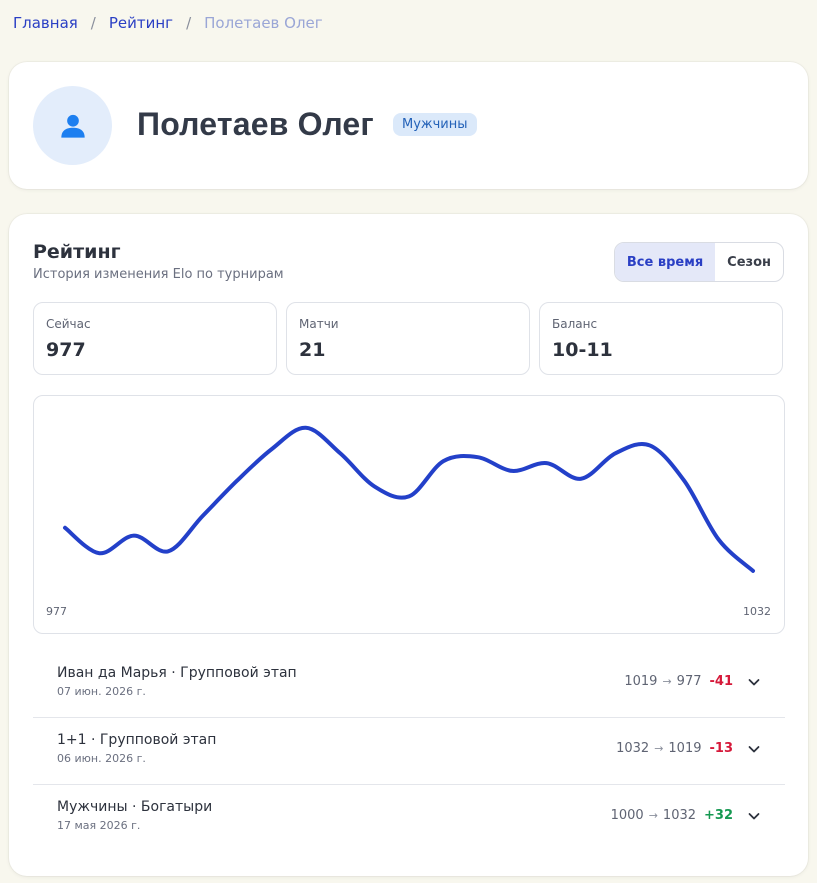  I want to click on stat-value: 10-11, so click(582, 350).